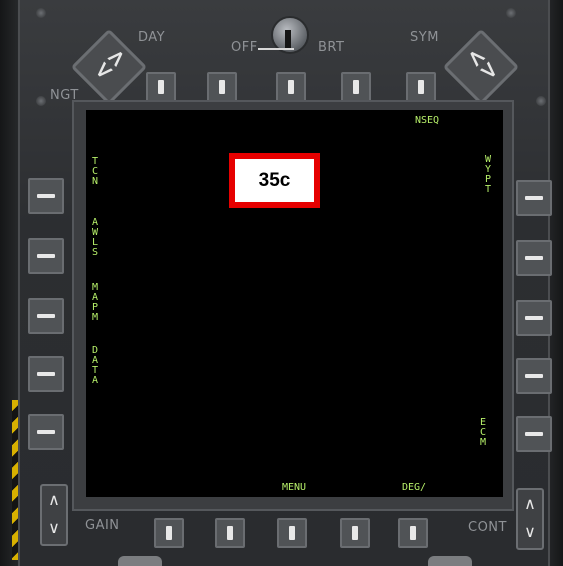 The width and height of the screenshot is (563, 566). What do you see at coordinates (95, 380) in the screenshot?
I see `vertical-char: A` at bounding box center [95, 380].